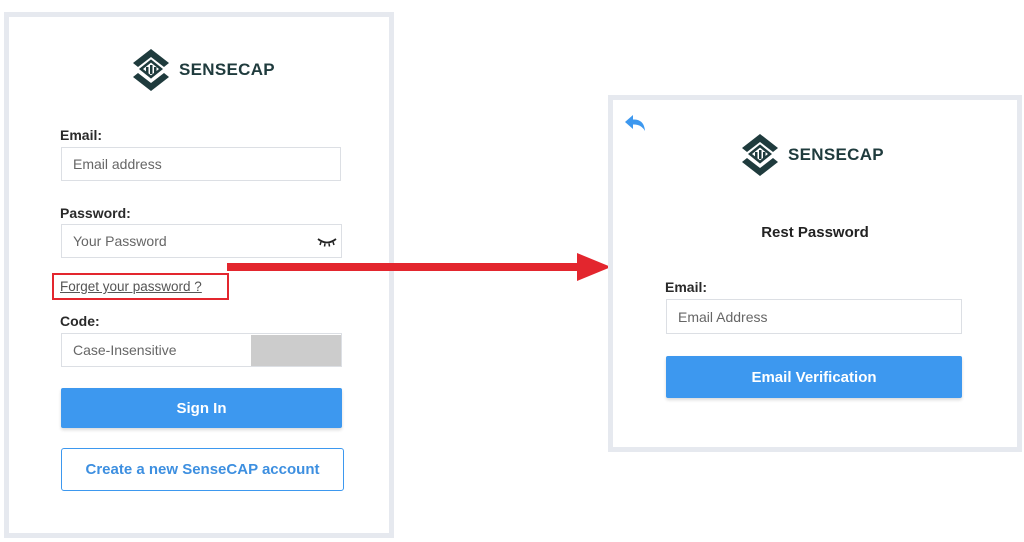 The width and height of the screenshot is (1024, 542). Describe the element at coordinates (327, 241) in the screenshot. I see `eye-closed-icon` at that location.